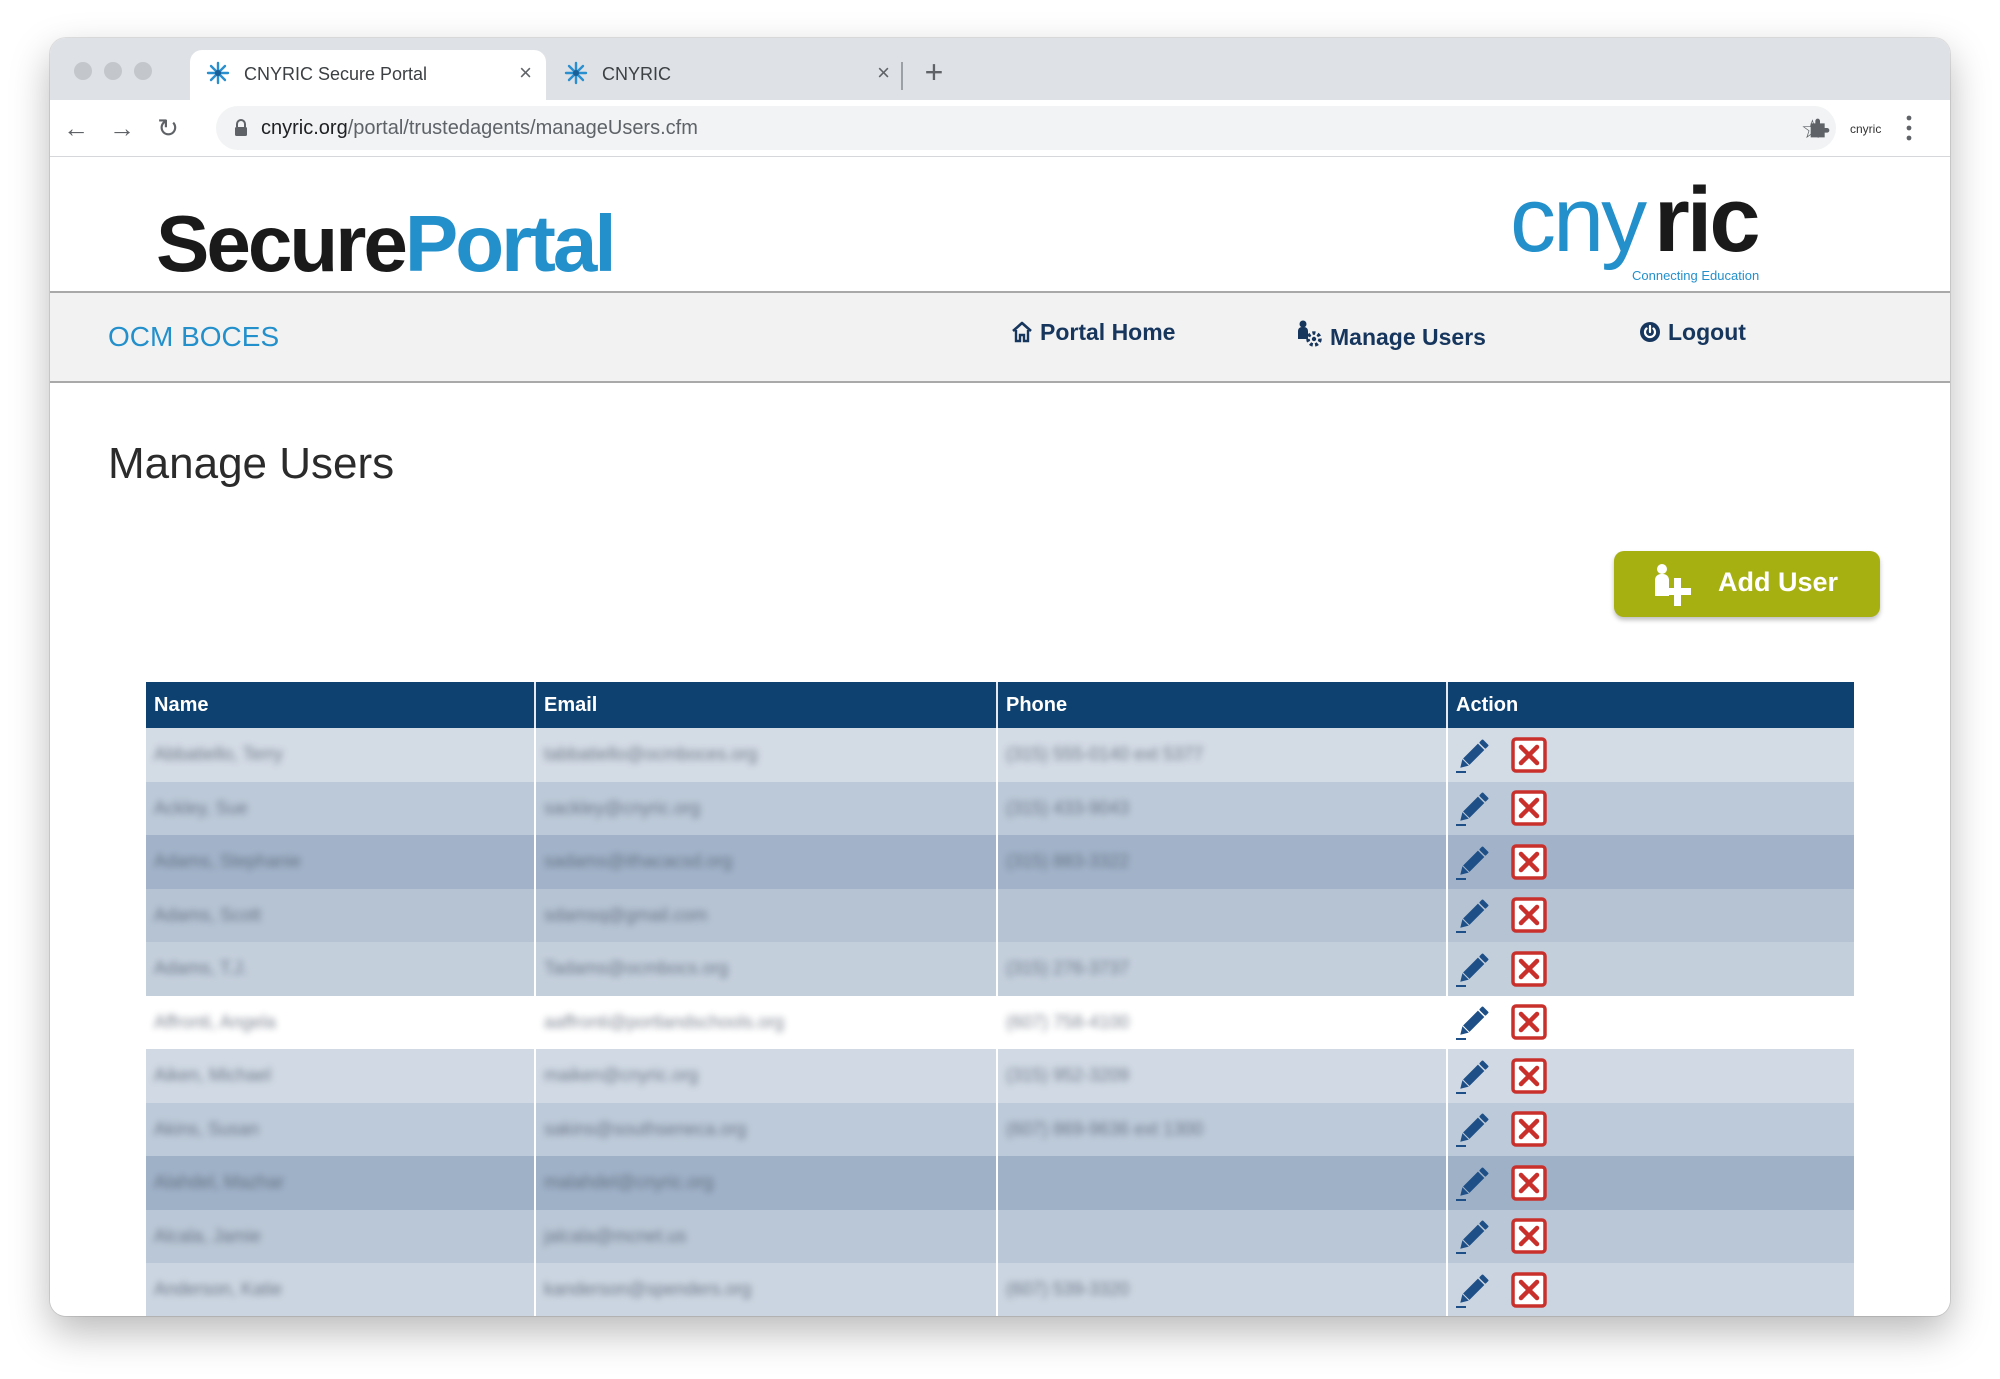 The image size is (2000, 1379). I want to click on user-name-cell: Aiken, Michael, so click(341, 1076).